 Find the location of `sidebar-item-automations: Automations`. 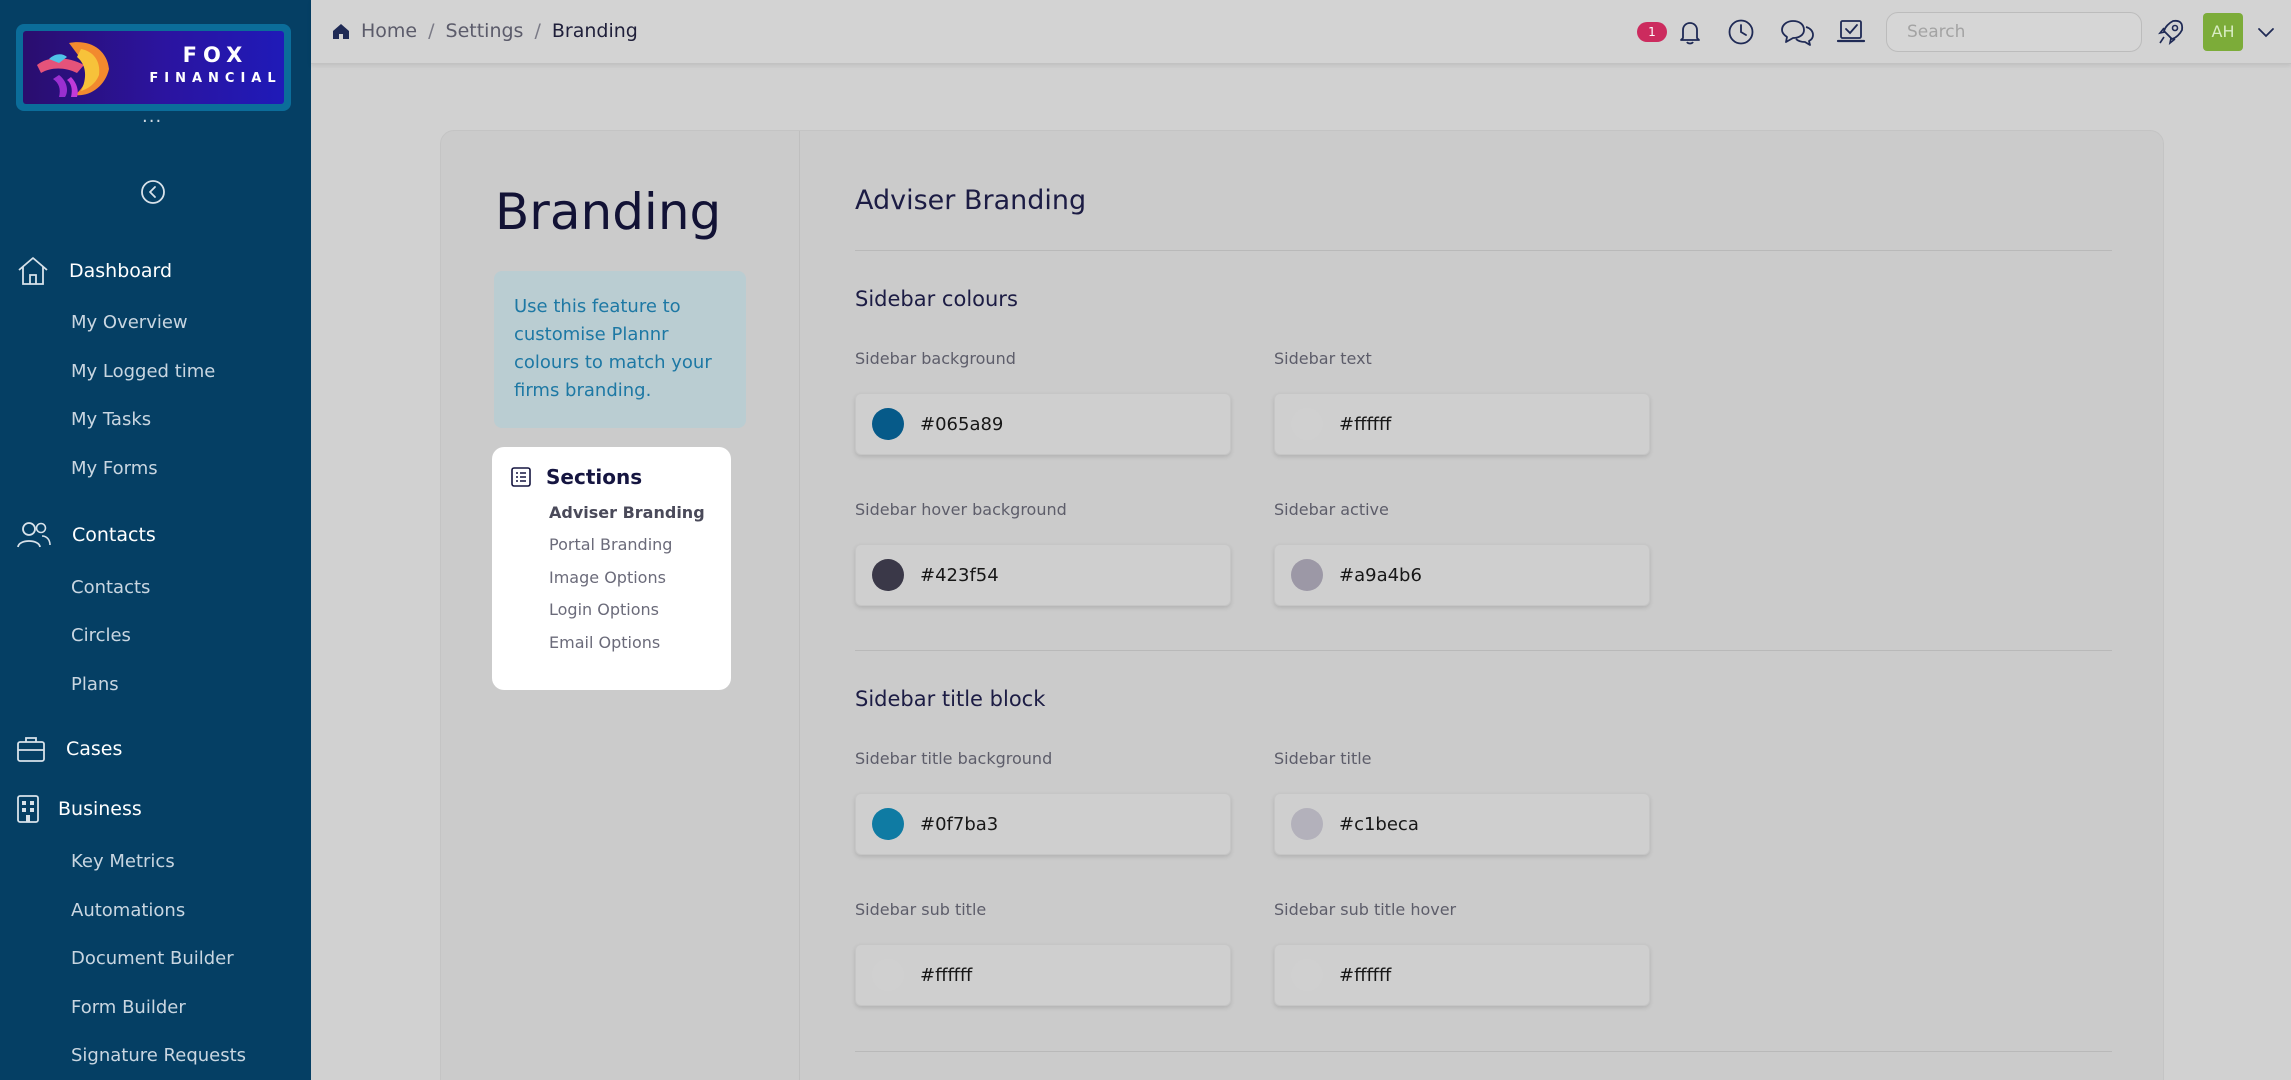

sidebar-item-automations: Automations is located at coordinates (128, 910).